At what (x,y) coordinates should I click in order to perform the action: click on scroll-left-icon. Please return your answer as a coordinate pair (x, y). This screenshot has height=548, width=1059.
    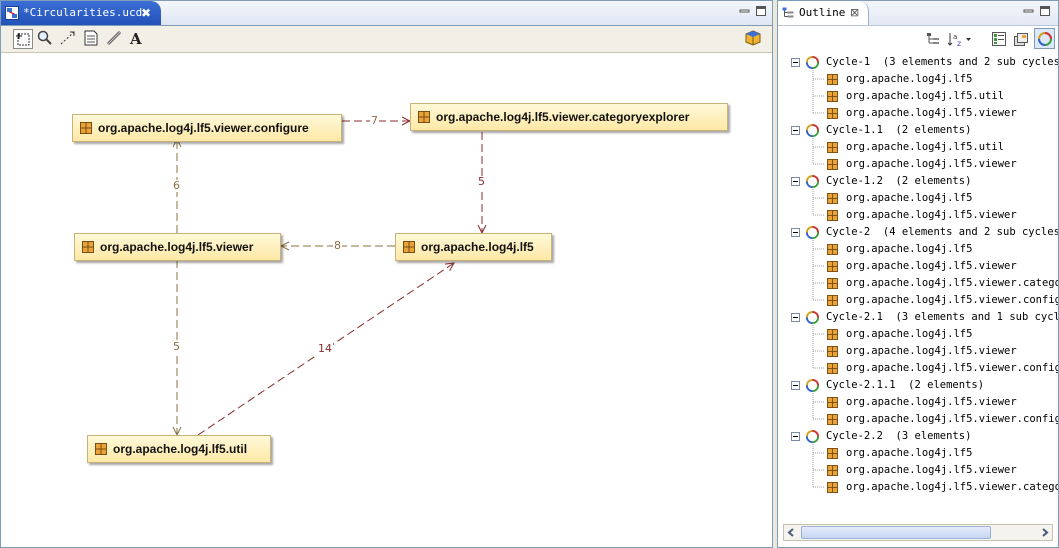
    Looking at the image, I should click on (791, 532).